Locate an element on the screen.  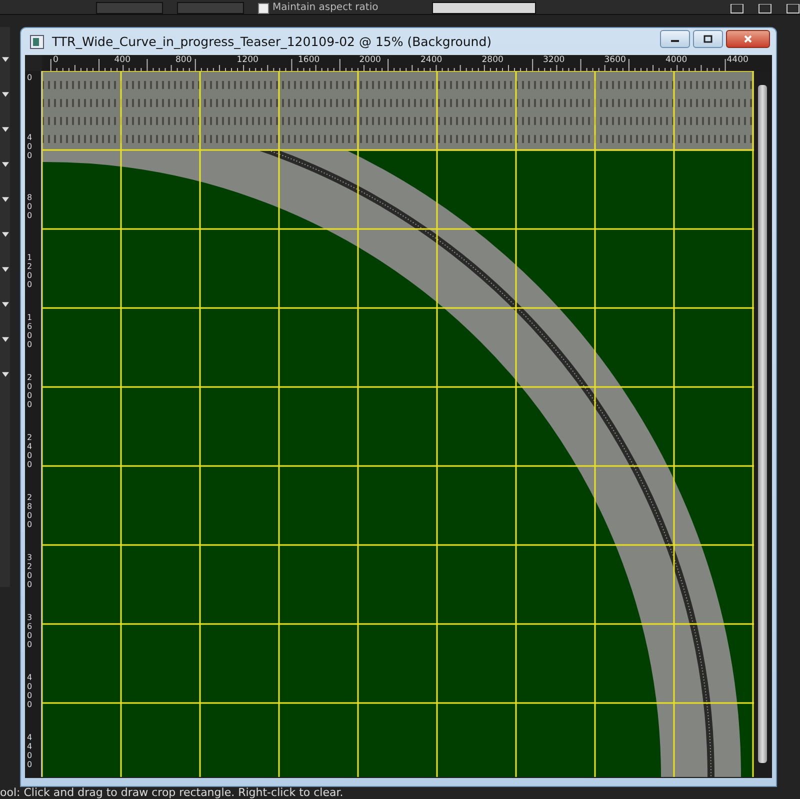
checkbox is located at coordinates (263, 8).